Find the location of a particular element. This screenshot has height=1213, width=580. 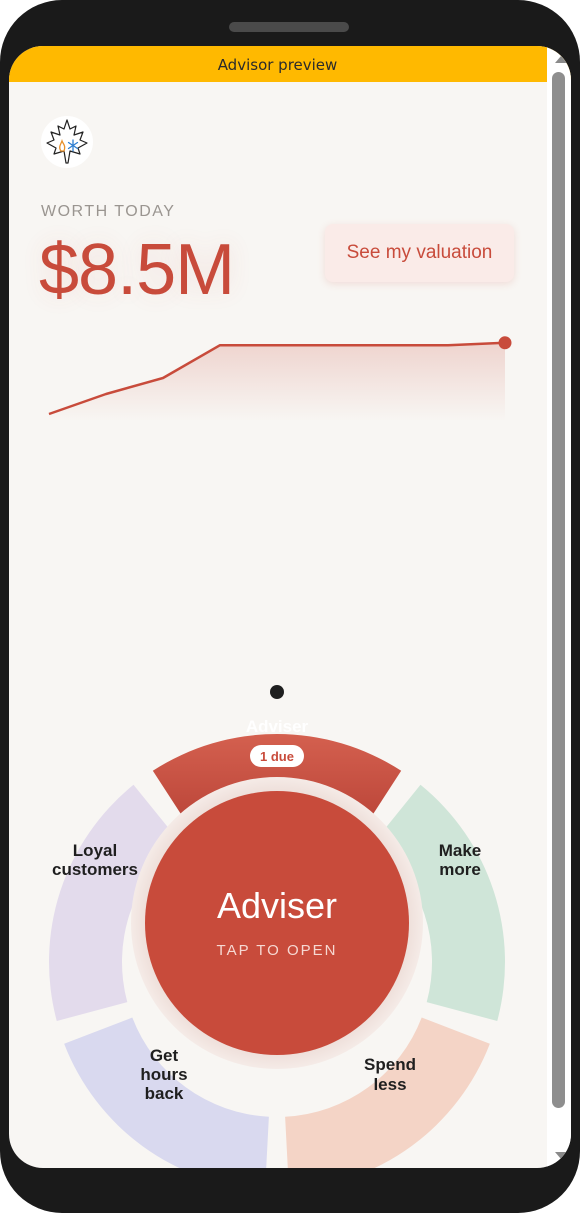

get-hours-back-label-line-2: hours is located at coordinates (163, 1074).